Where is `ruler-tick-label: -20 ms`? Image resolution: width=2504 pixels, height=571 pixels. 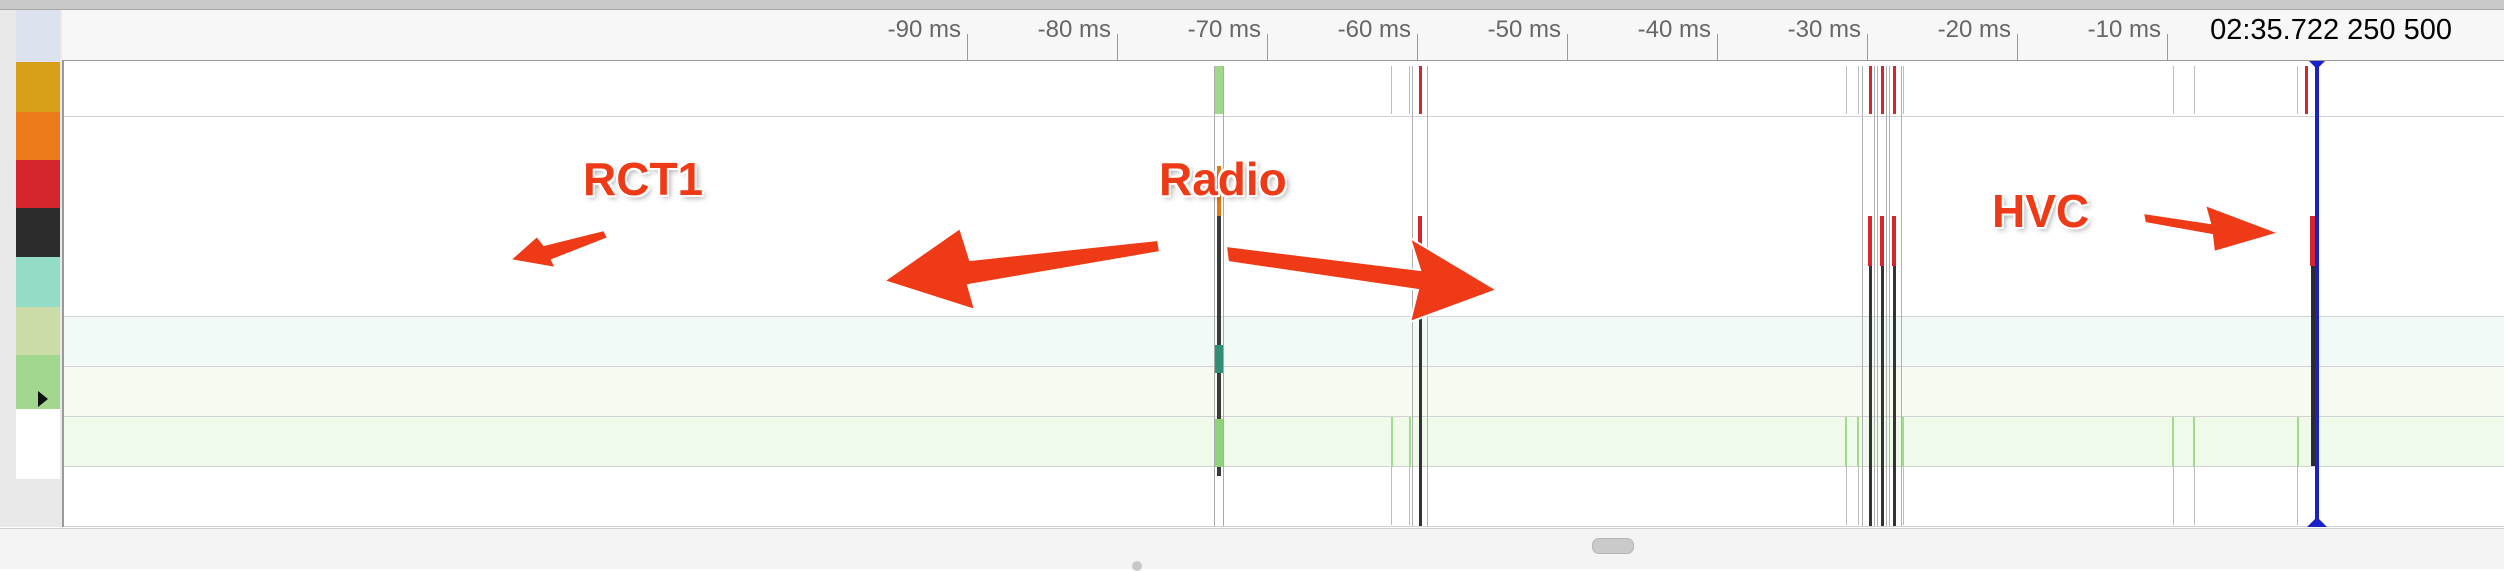 ruler-tick-label: -20 ms is located at coordinates (1974, 29).